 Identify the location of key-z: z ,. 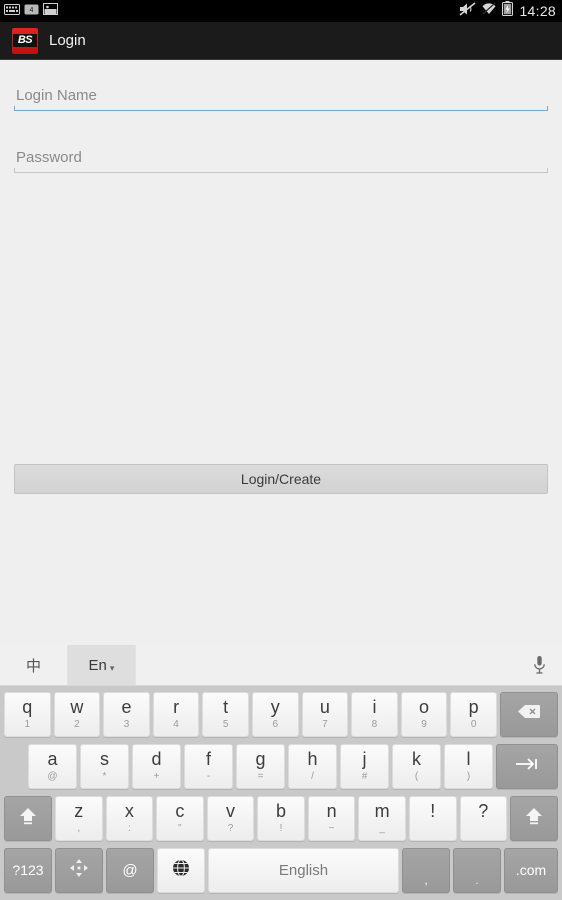
(79, 818).